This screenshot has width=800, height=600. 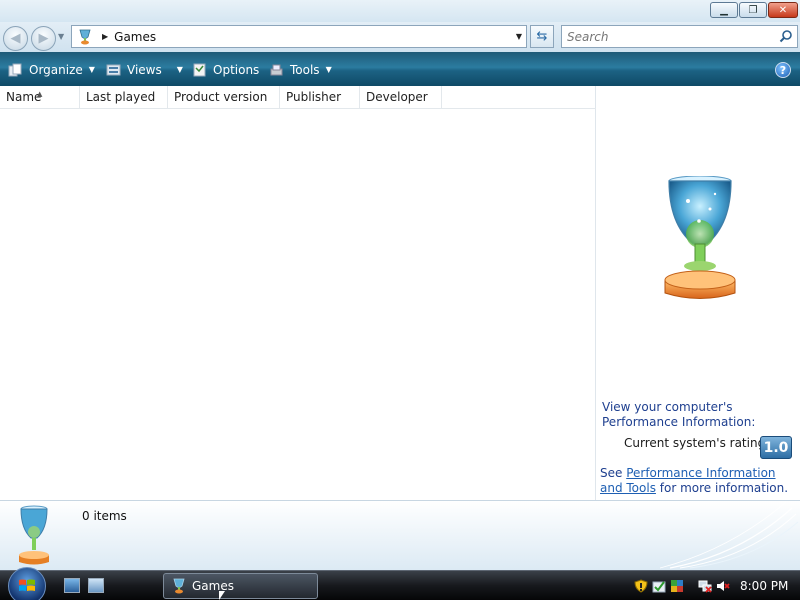 I want to click on breadcrumb-games: Games, so click(x=135, y=37).